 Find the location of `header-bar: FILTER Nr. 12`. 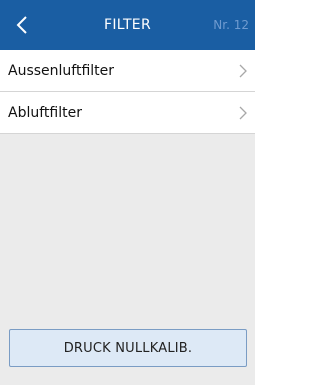

header-bar: FILTER Nr. 12 is located at coordinates (127, 25).